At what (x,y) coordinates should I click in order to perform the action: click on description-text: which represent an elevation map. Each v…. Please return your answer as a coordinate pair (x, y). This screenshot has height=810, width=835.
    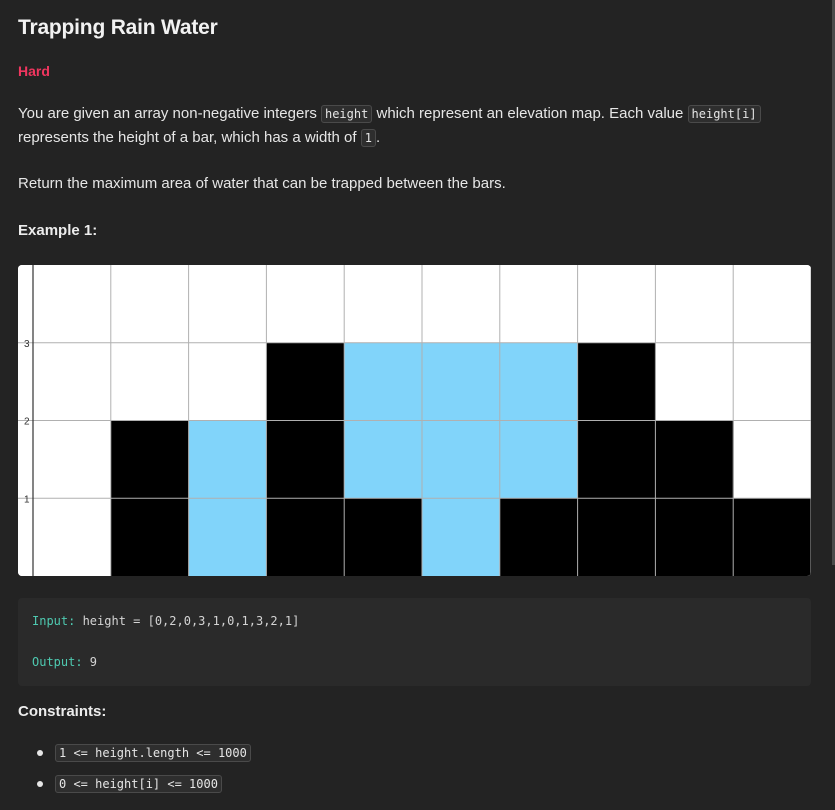
    Looking at the image, I should click on (530, 113).